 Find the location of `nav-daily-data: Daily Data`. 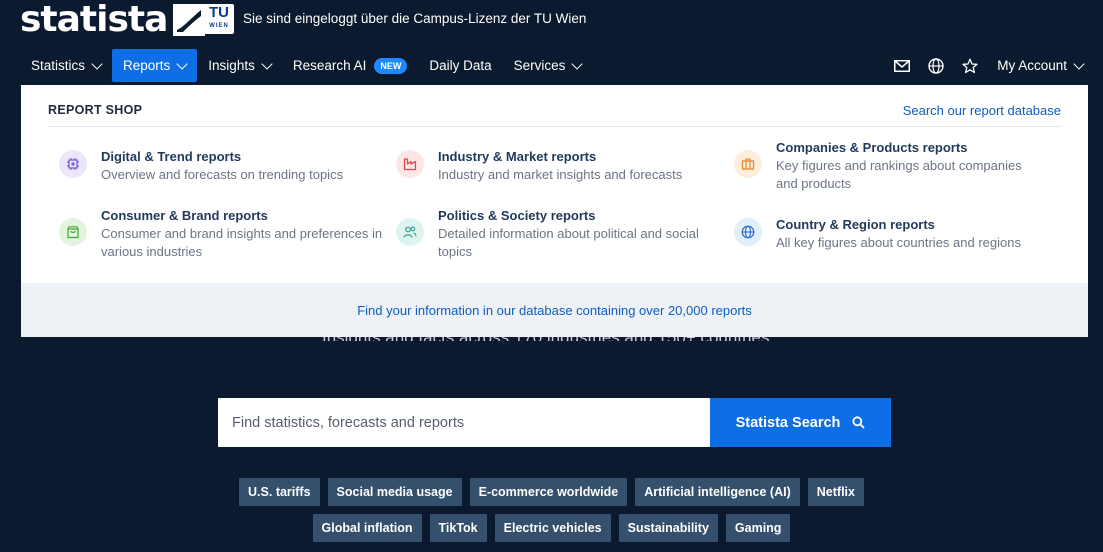

nav-daily-data: Daily Data is located at coordinates (460, 65).